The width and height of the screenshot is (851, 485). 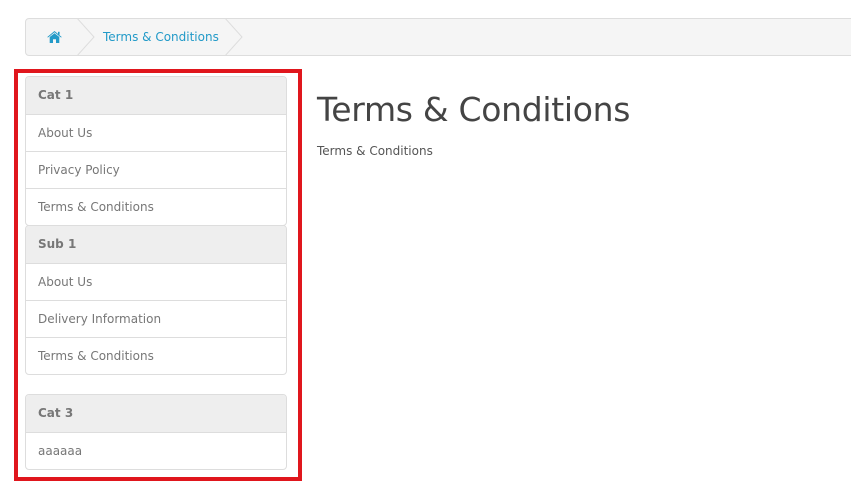 I want to click on breadcrumb: Terms & Conditions, so click(x=438, y=37).